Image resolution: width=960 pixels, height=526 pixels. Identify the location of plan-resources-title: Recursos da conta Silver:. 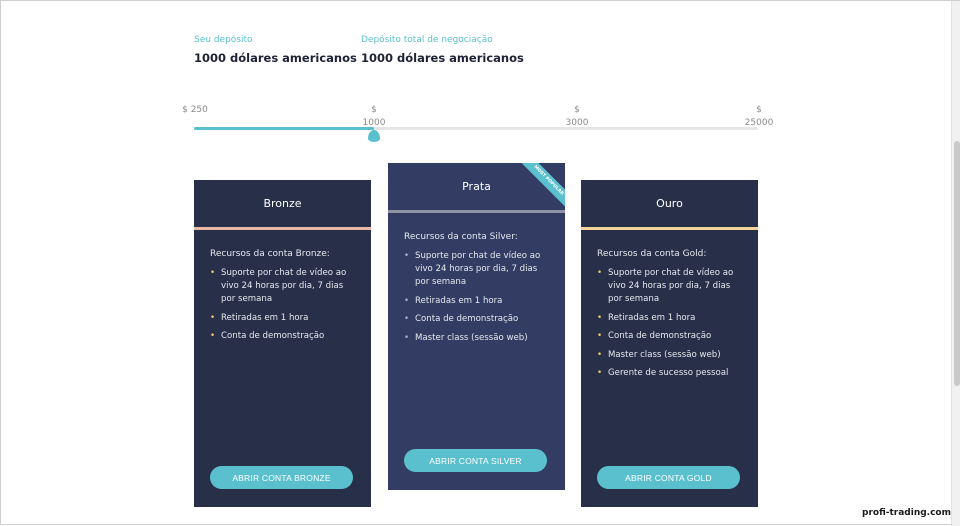
(461, 237).